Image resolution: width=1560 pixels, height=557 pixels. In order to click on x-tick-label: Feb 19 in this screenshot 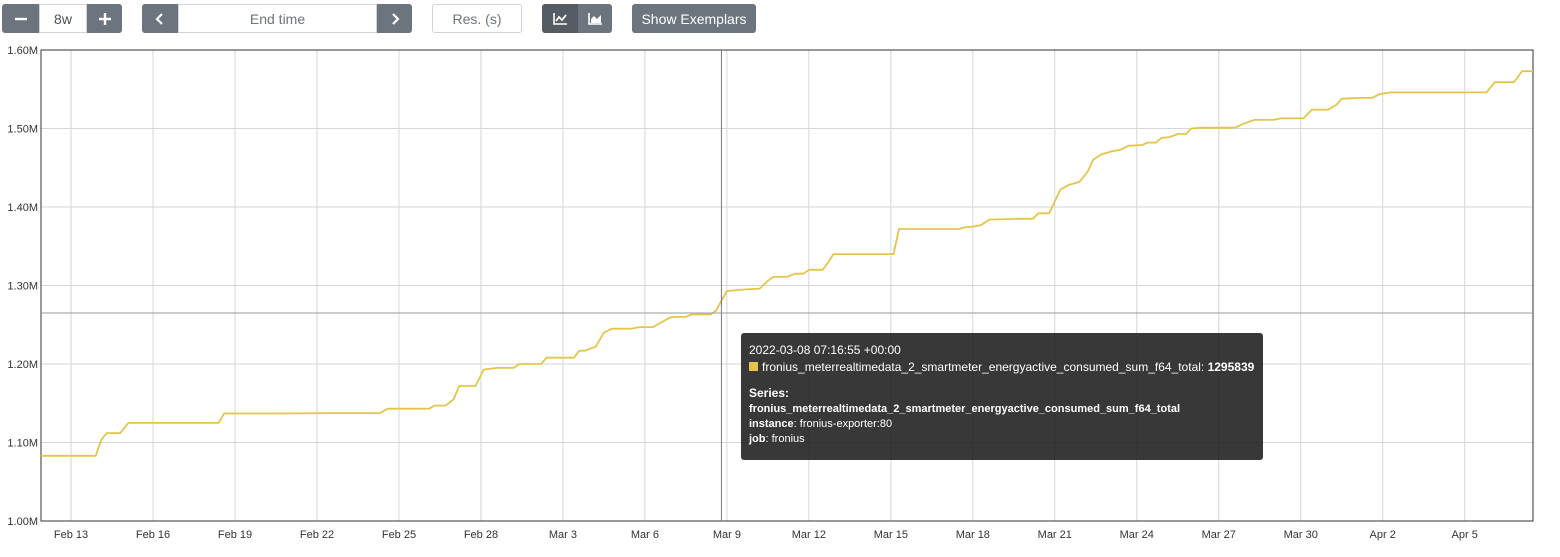, I will do `click(235, 535)`.